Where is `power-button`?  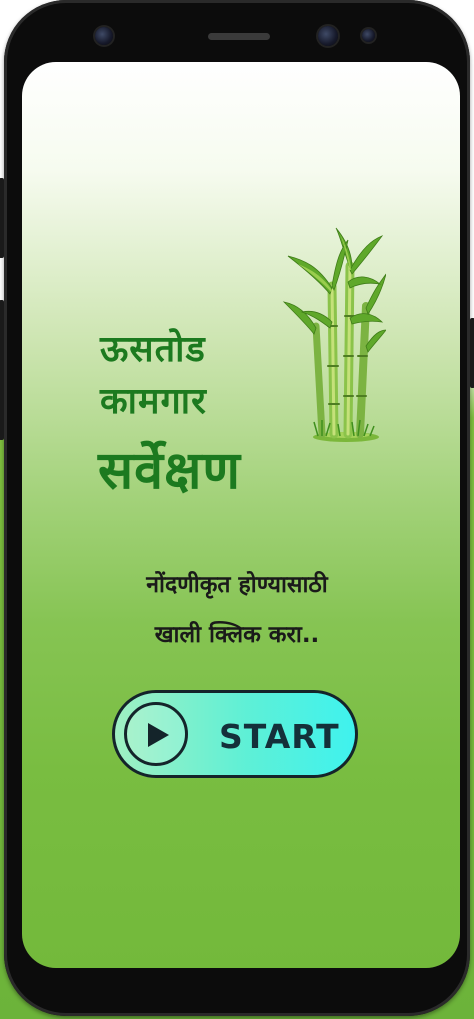
power-button is located at coordinates (2, 218).